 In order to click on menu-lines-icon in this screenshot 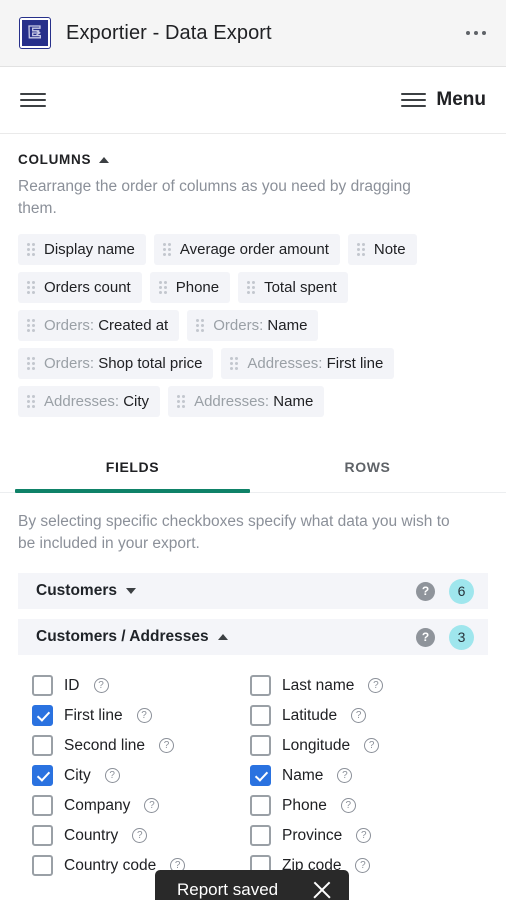, I will do `click(414, 100)`.